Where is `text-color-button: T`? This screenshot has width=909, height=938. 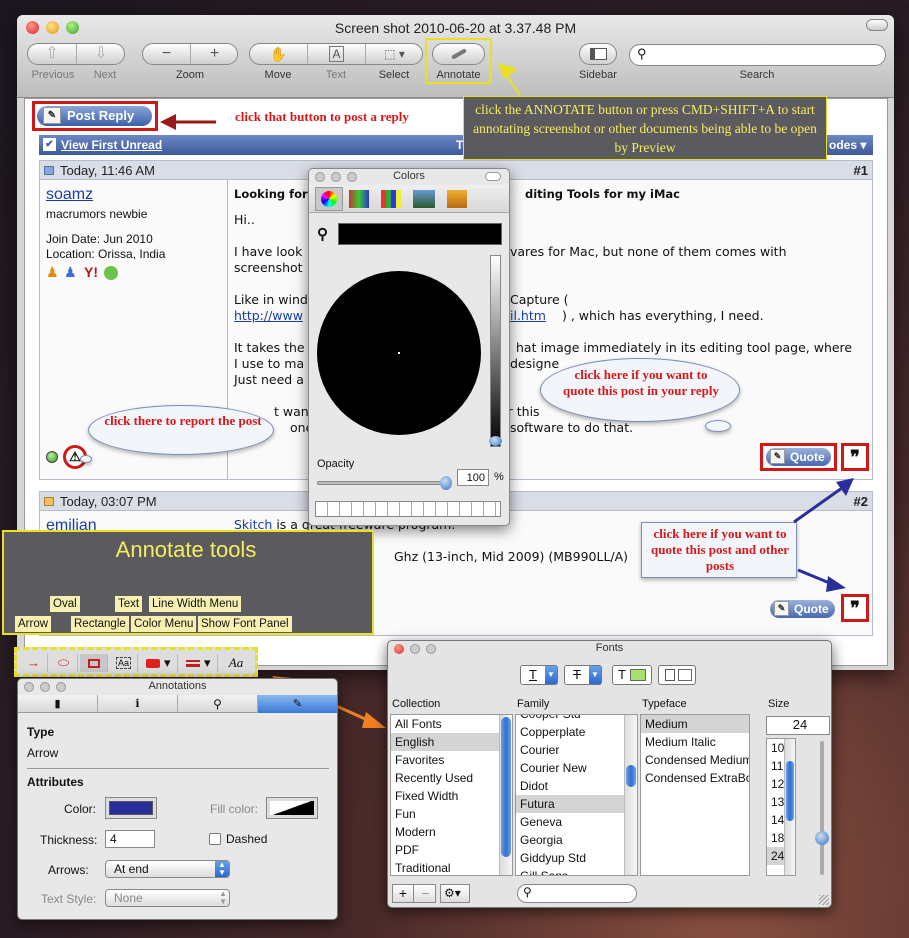 text-color-button: T is located at coordinates (632, 675).